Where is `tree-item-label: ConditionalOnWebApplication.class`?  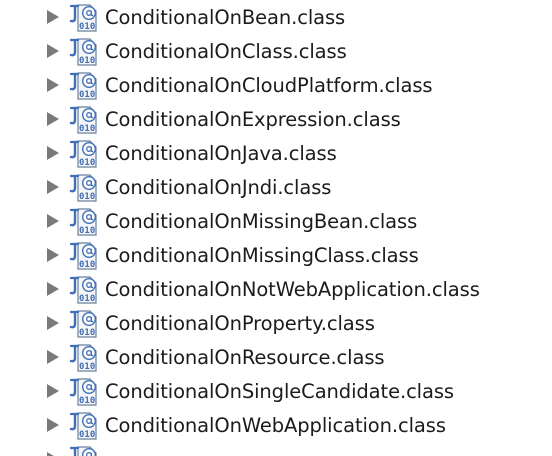 tree-item-label: ConditionalOnWebApplication.class is located at coordinates (275, 425).